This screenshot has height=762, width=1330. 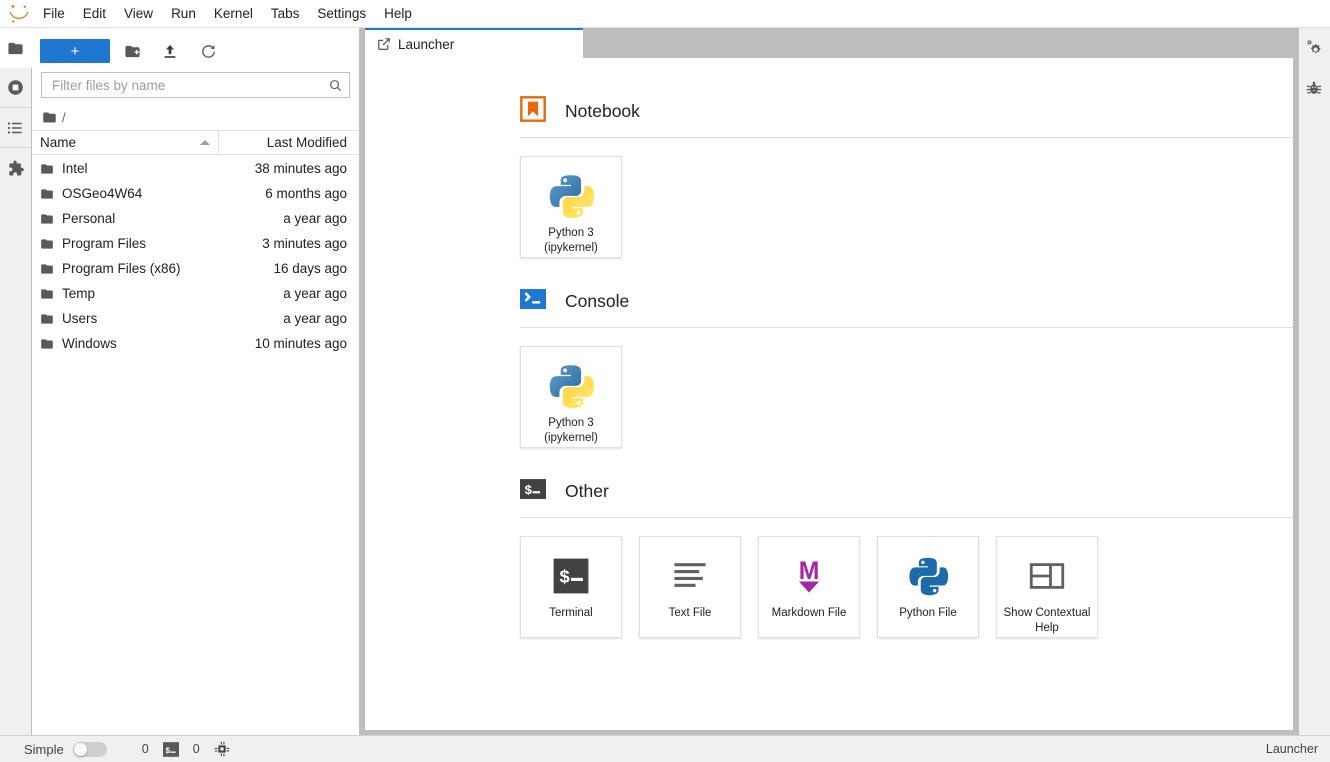 I want to click on notebook-icon, so click(x=533, y=111).